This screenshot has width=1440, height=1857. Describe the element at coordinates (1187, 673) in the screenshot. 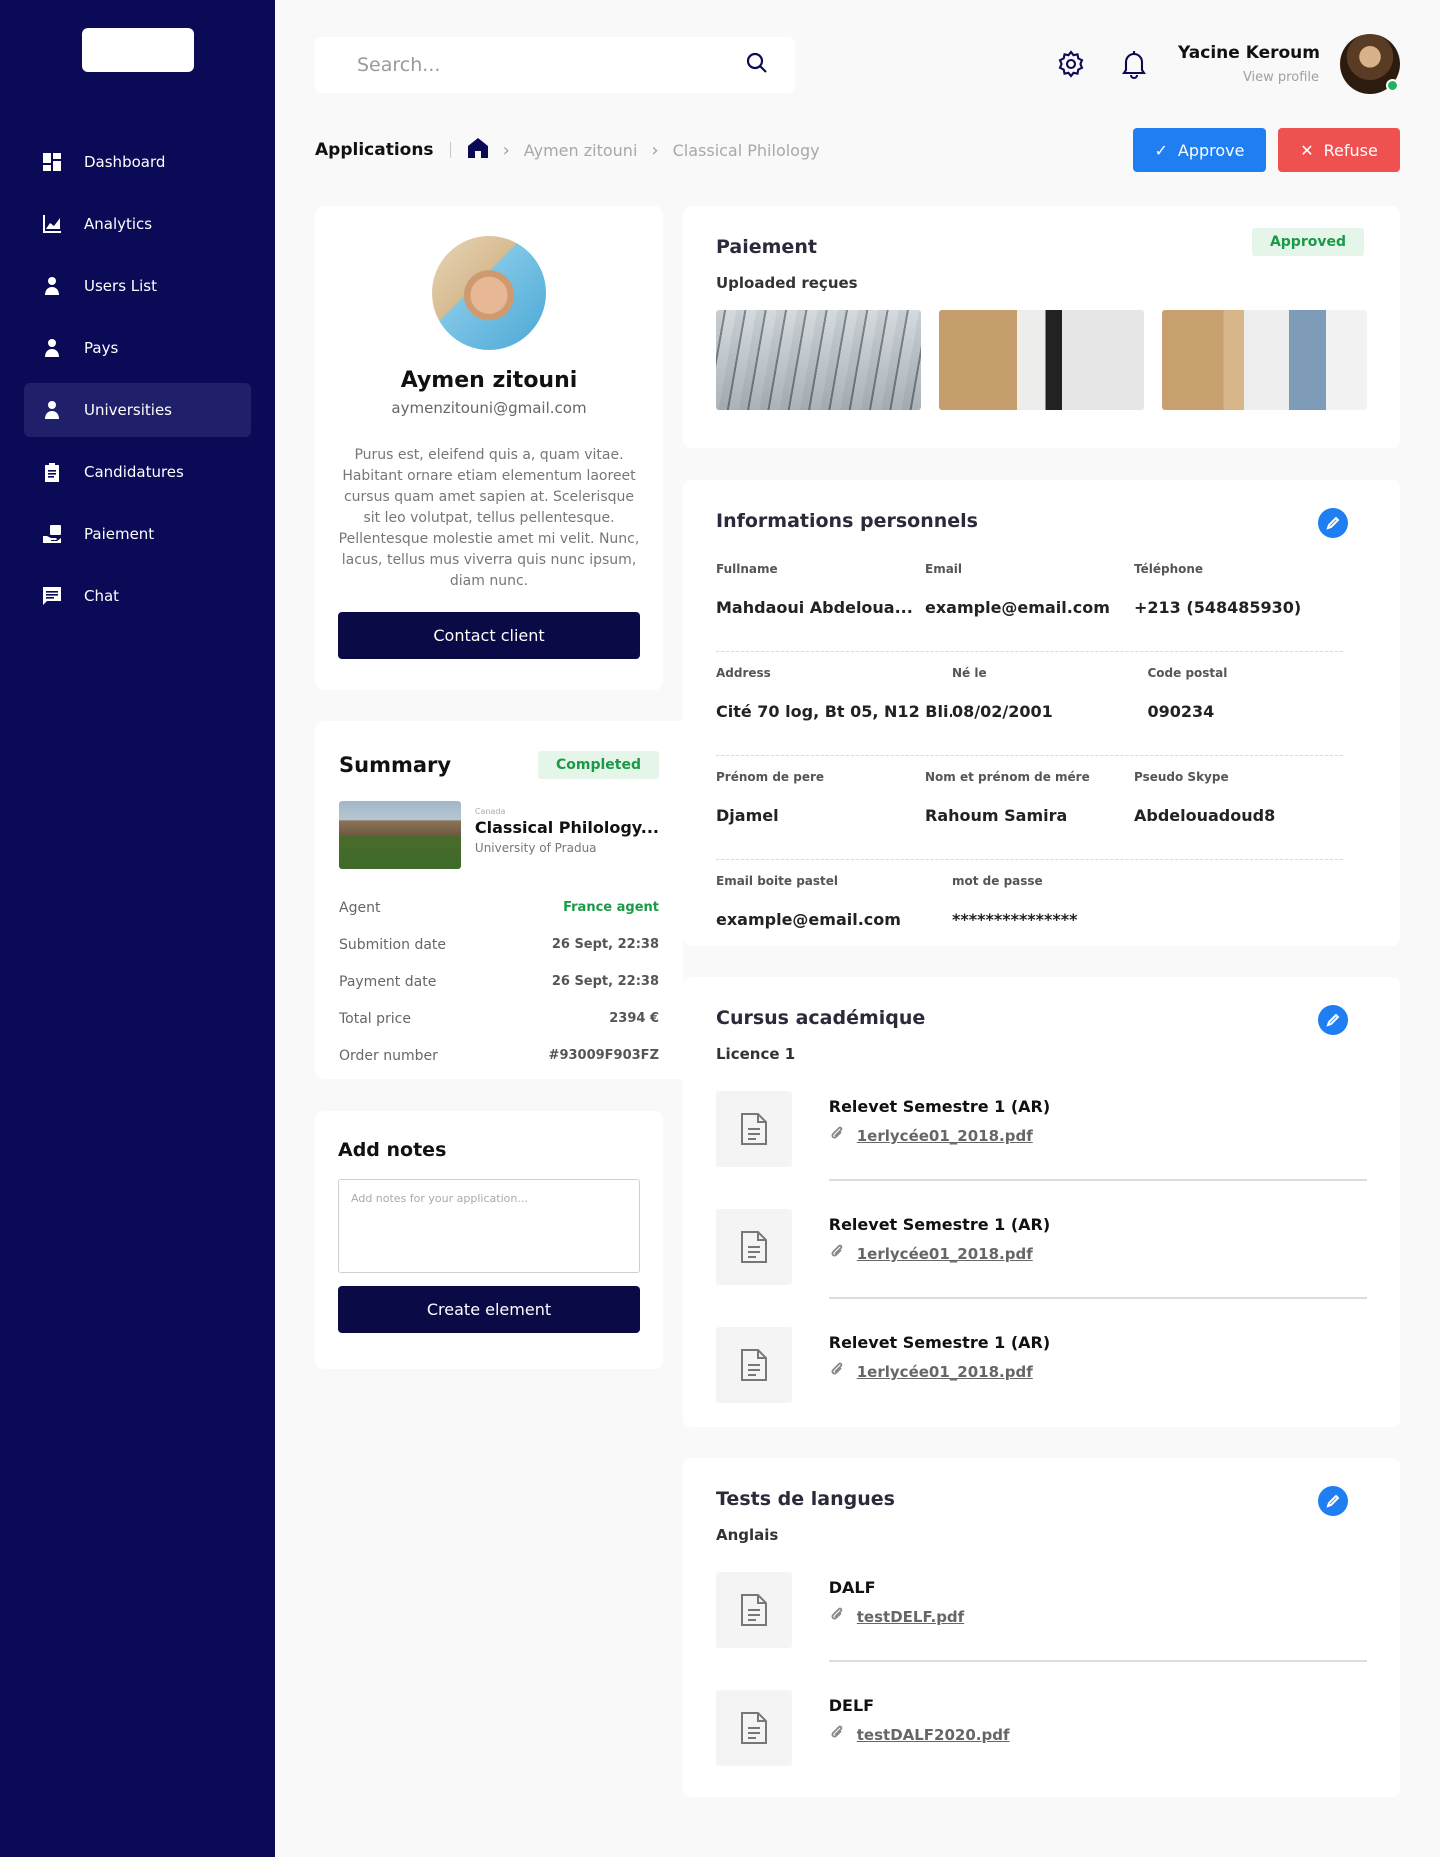

I see `info-label: Code postal` at that location.